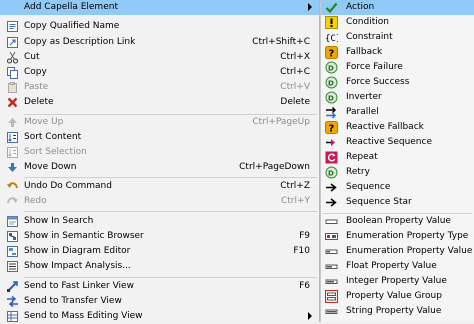 The width and height of the screenshot is (474, 324). I want to click on menu-item-undo: Undo Do Command Ctrl+Z, so click(159, 186).